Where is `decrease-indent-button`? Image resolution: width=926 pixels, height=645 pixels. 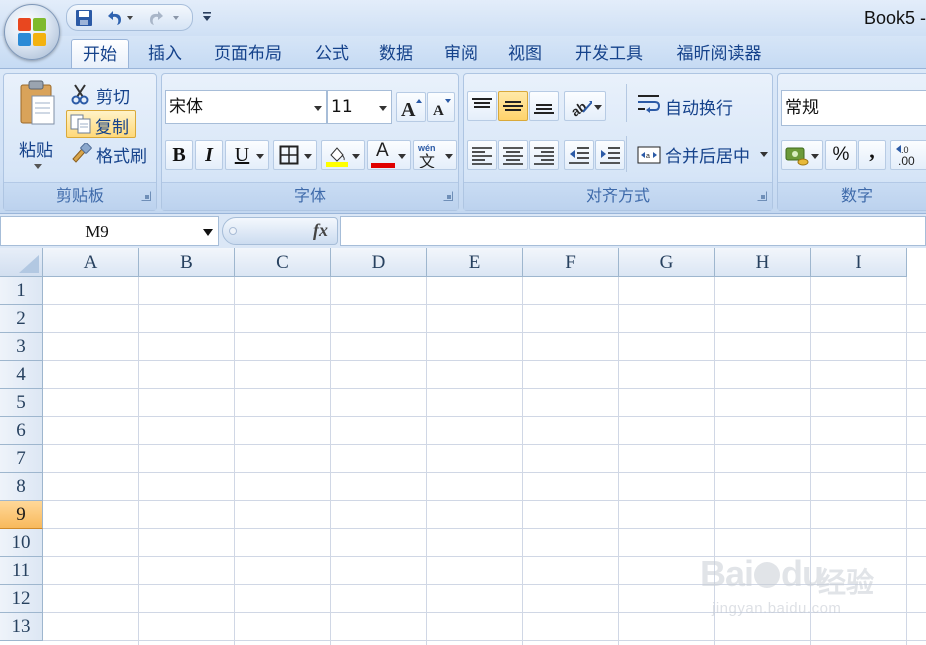 decrease-indent-button is located at coordinates (579, 155).